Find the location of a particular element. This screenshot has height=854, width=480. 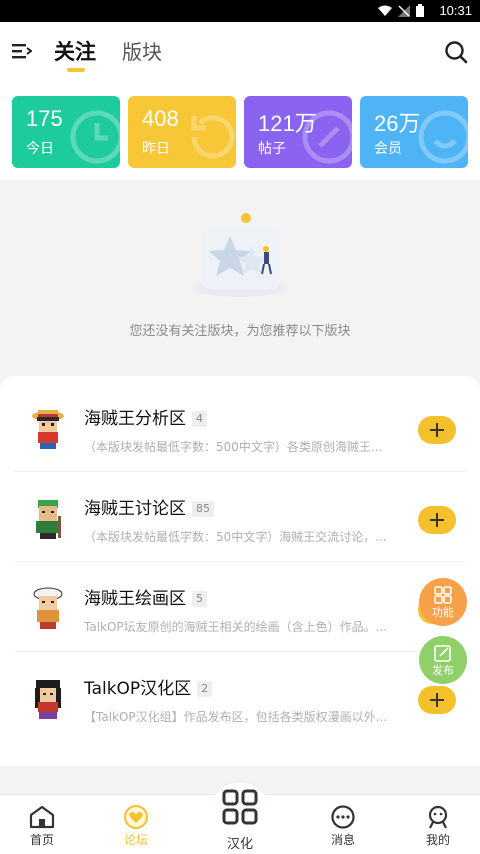

function-fab: 功能 is located at coordinates (443, 602).